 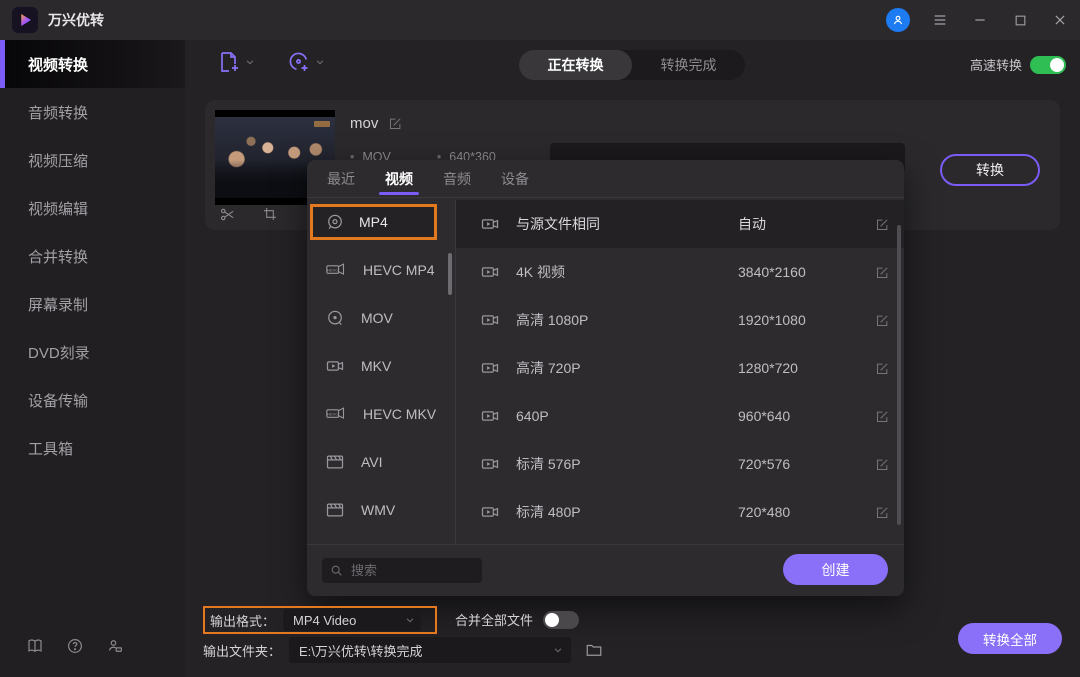 What do you see at coordinates (335, 318) in the screenshot?
I see `disc-dot-icon` at bounding box center [335, 318].